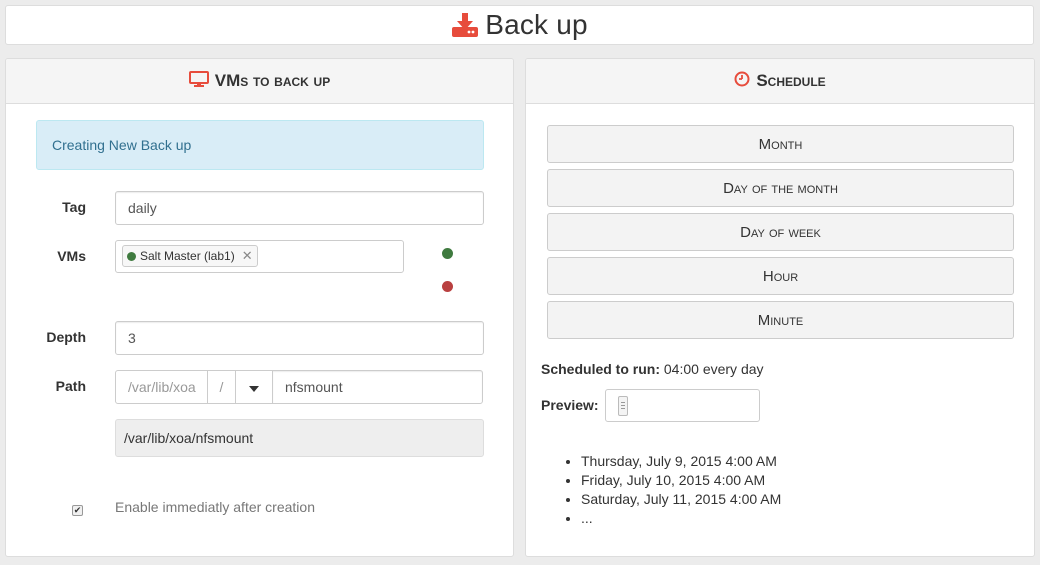 The height and width of the screenshot is (565, 1040). What do you see at coordinates (131, 256) in the screenshot?
I see `vm-running-status-icon` at bounding box center [131, 256].